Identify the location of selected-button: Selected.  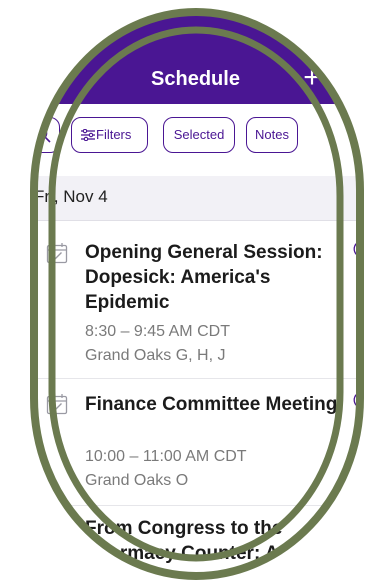
(199, 135).